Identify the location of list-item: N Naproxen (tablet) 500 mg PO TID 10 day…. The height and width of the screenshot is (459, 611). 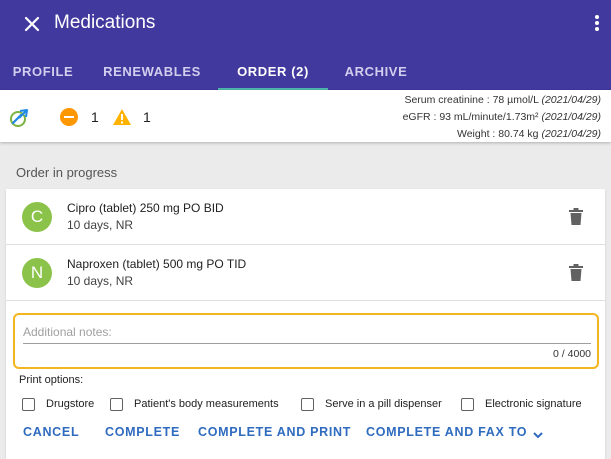
(305, 273).